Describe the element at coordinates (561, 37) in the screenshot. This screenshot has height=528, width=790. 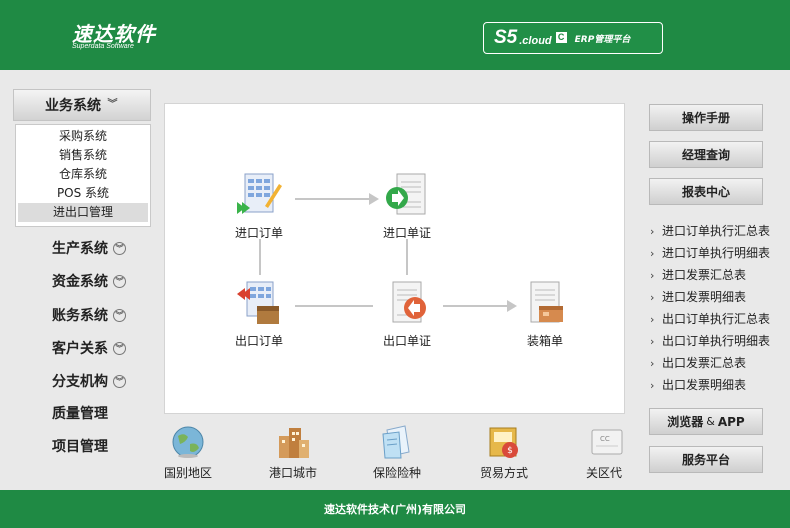
I see `badge-c-icon: C` at that location.